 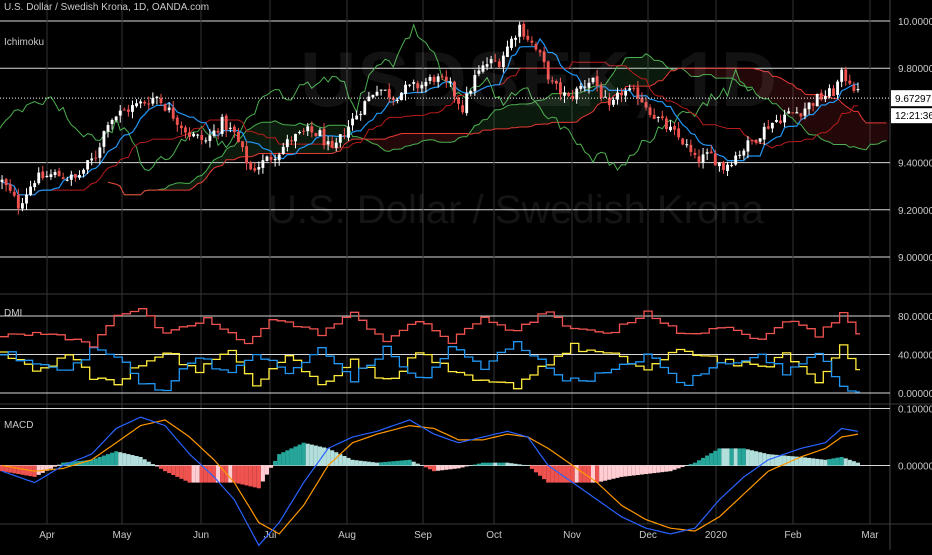 I want to click on time-tick-label: Feb, so click(x=793, y=535).